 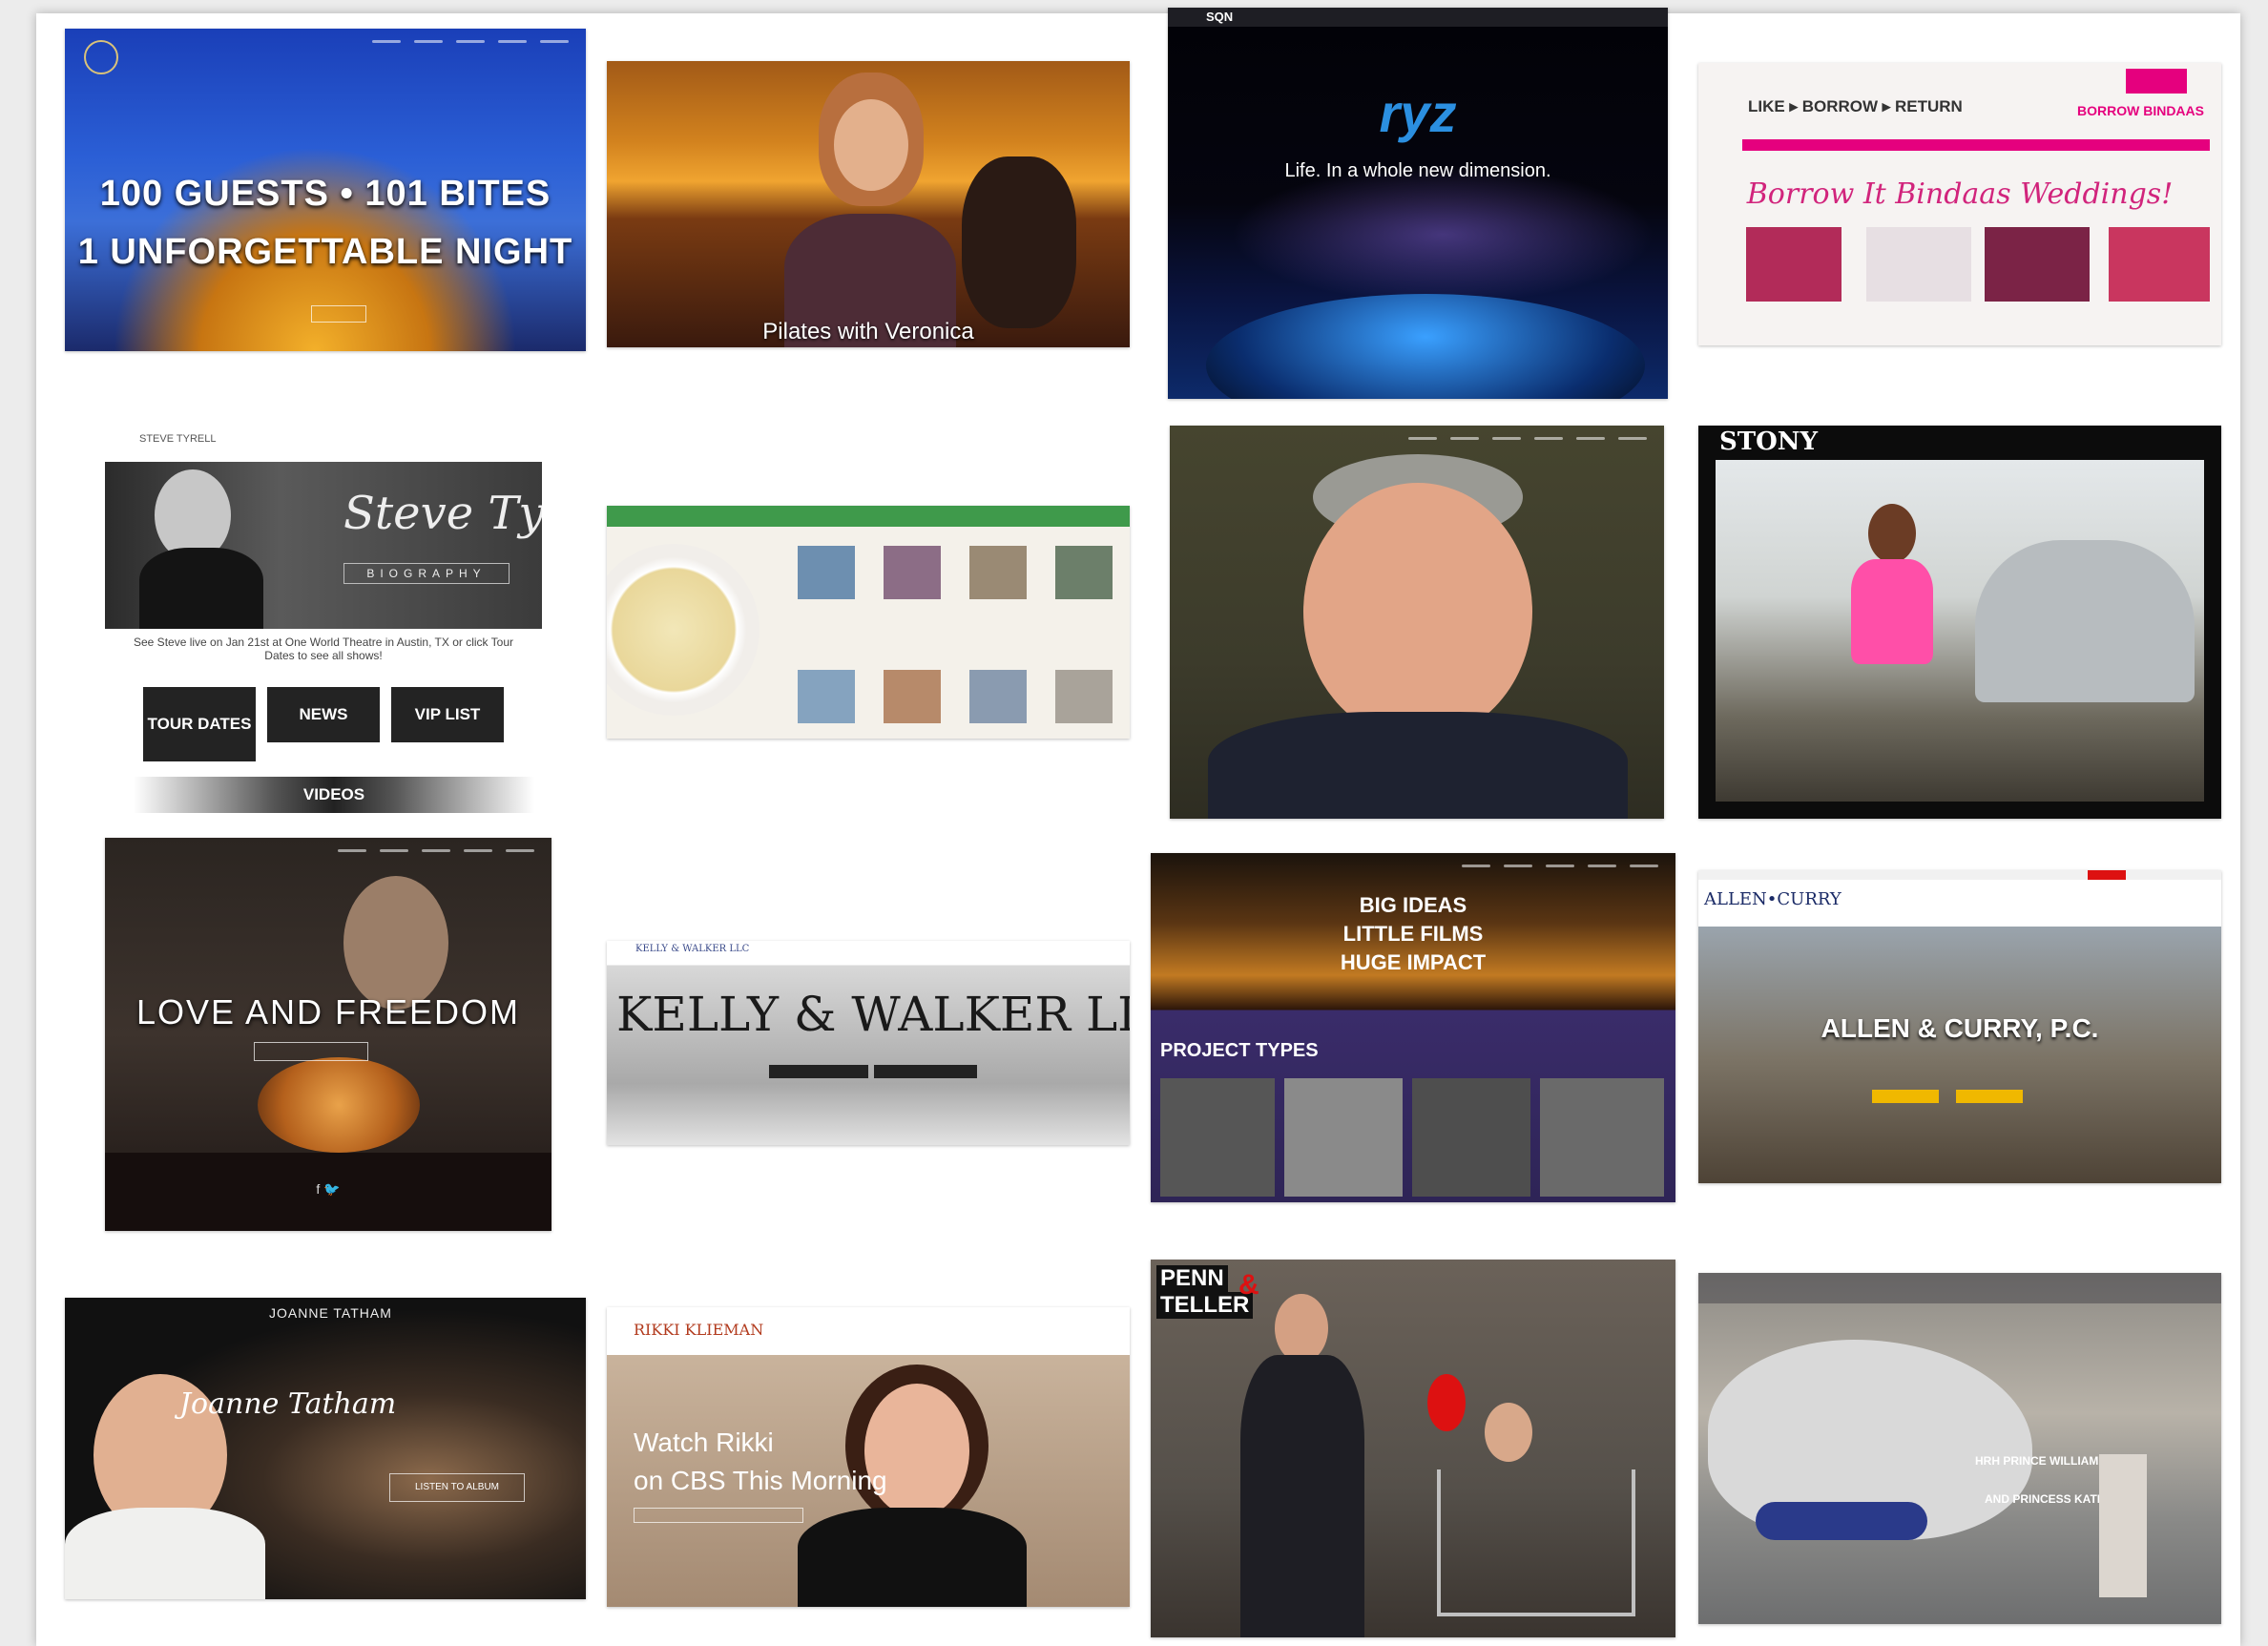 I want to click on penn-suit, so click(x=1302, y=1496).